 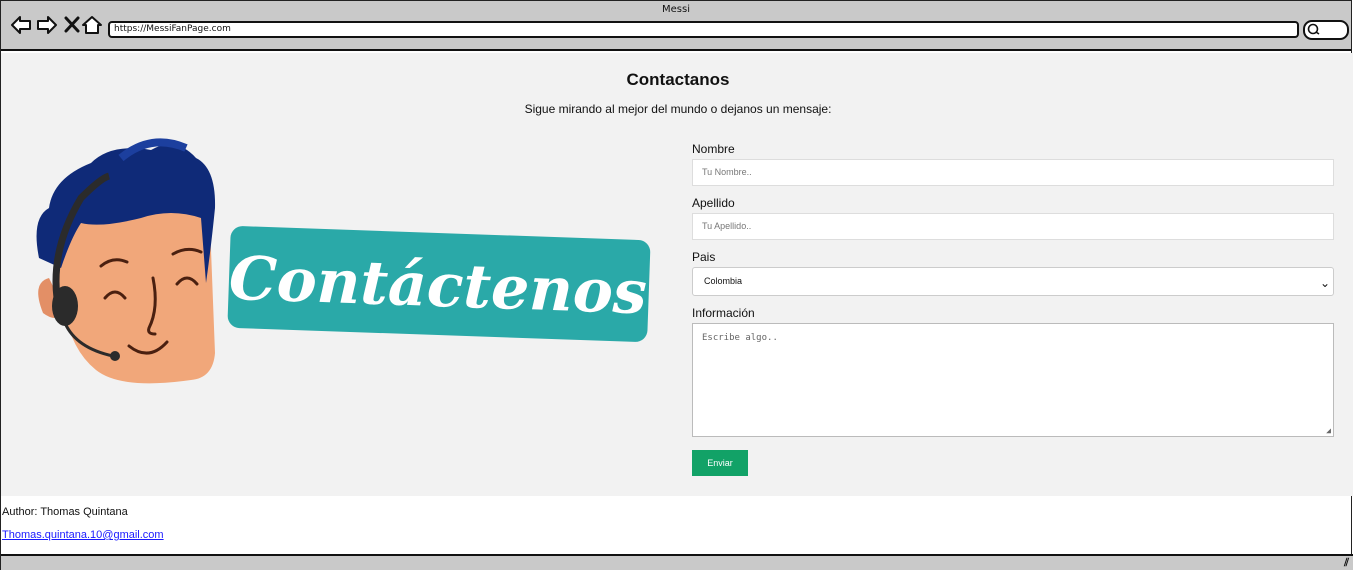 I want to click on window-title: Messi, so click(x=676, y=9).